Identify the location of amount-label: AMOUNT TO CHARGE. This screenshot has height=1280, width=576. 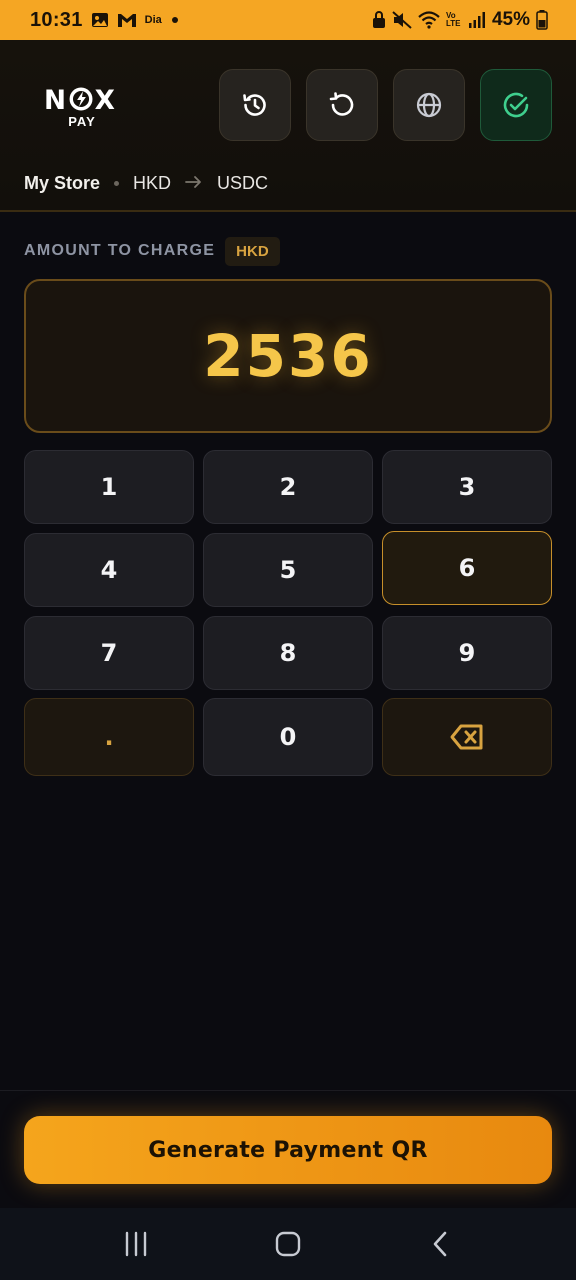
(120, 250).